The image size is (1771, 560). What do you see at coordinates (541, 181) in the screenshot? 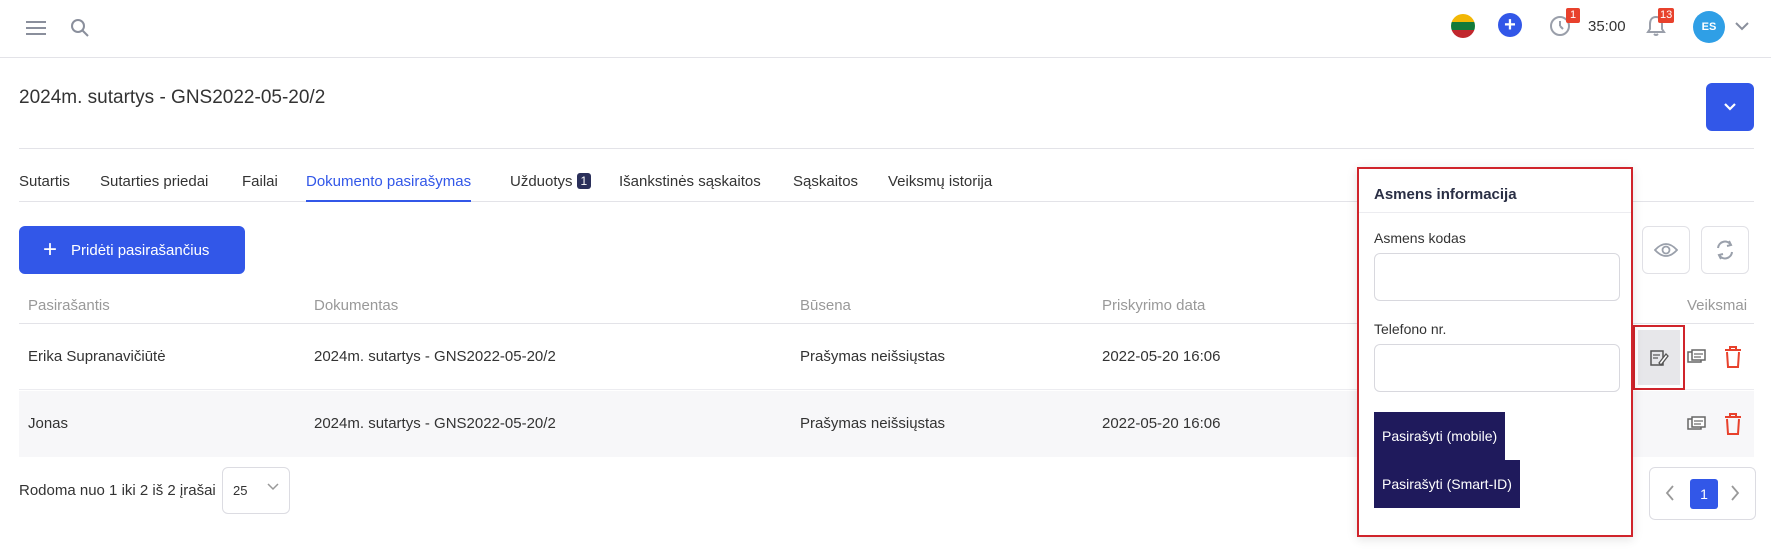
I see `tab-uzduotys-label: Užduotys` at bounding box center [541, 181].